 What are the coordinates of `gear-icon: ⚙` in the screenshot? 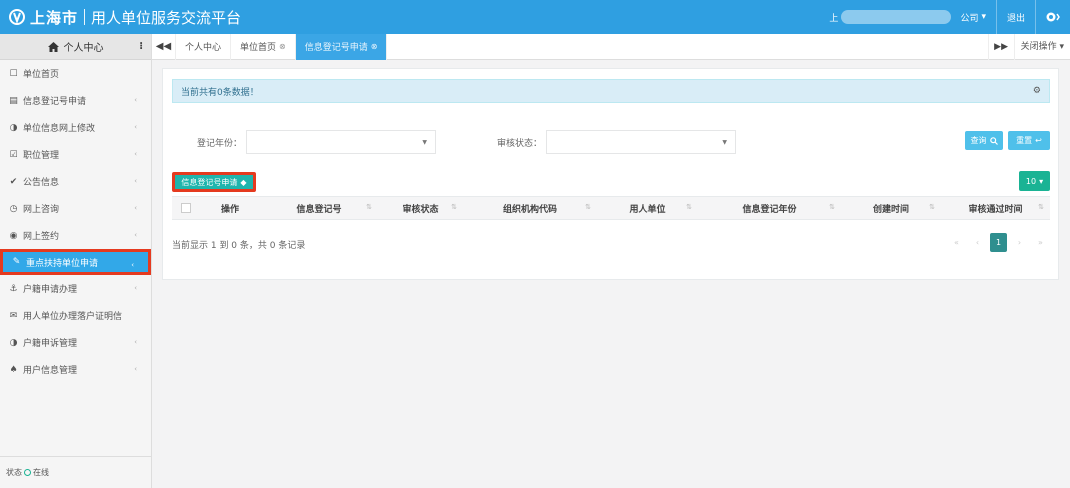 It's located at (1037, 91).